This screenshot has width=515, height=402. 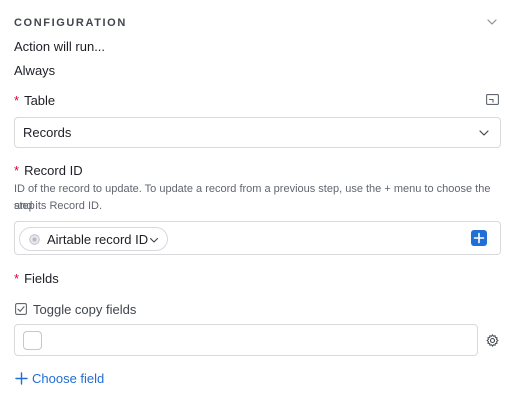 What do you see at coordinates (98, 239) in the screenshot?
I see `token-label: Airtable record ID` at bounding box center [98, 239].